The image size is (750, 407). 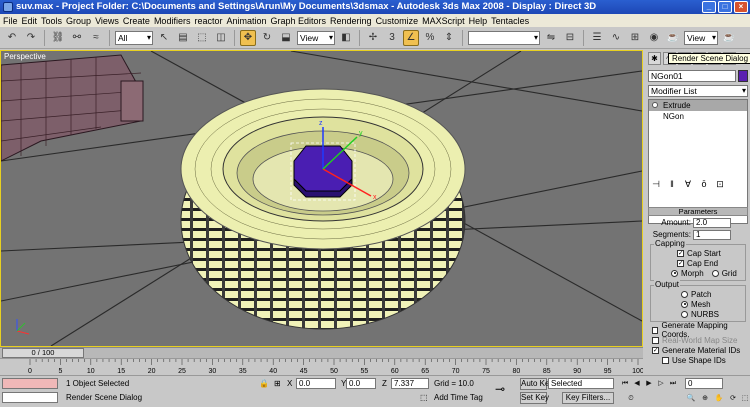 I want to click on z-coordinate-field: 7.337, so click(x=410, y=383).